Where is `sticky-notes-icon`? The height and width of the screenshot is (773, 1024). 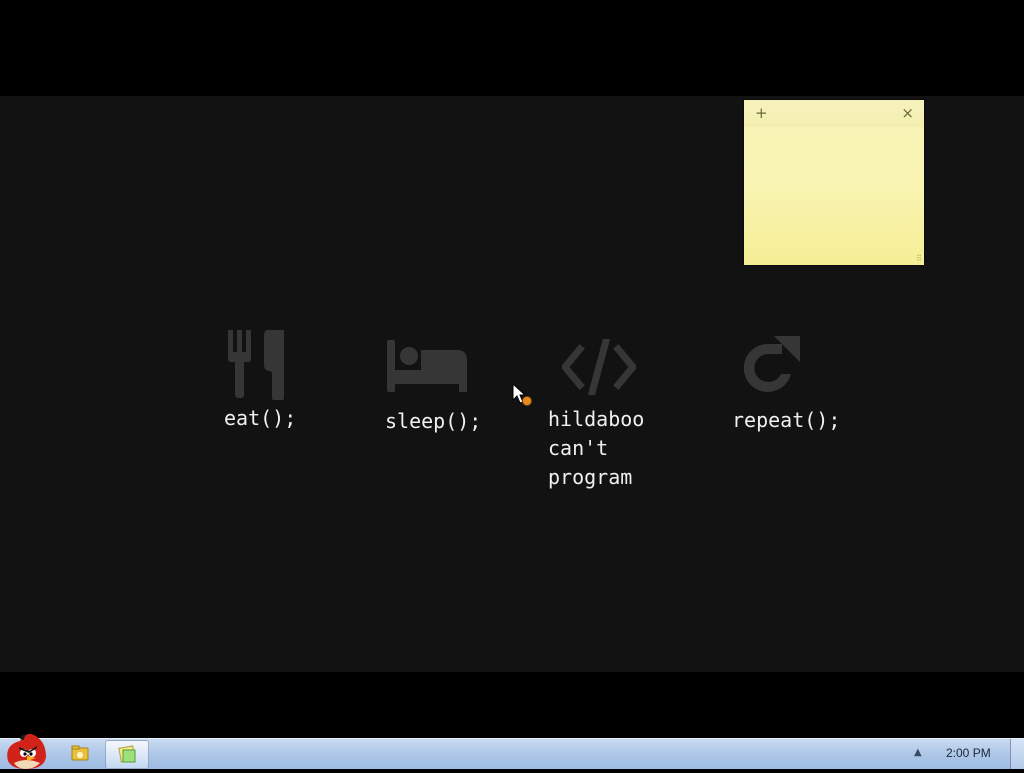
sticky-notes-icon is located at coordinates (127, 754).